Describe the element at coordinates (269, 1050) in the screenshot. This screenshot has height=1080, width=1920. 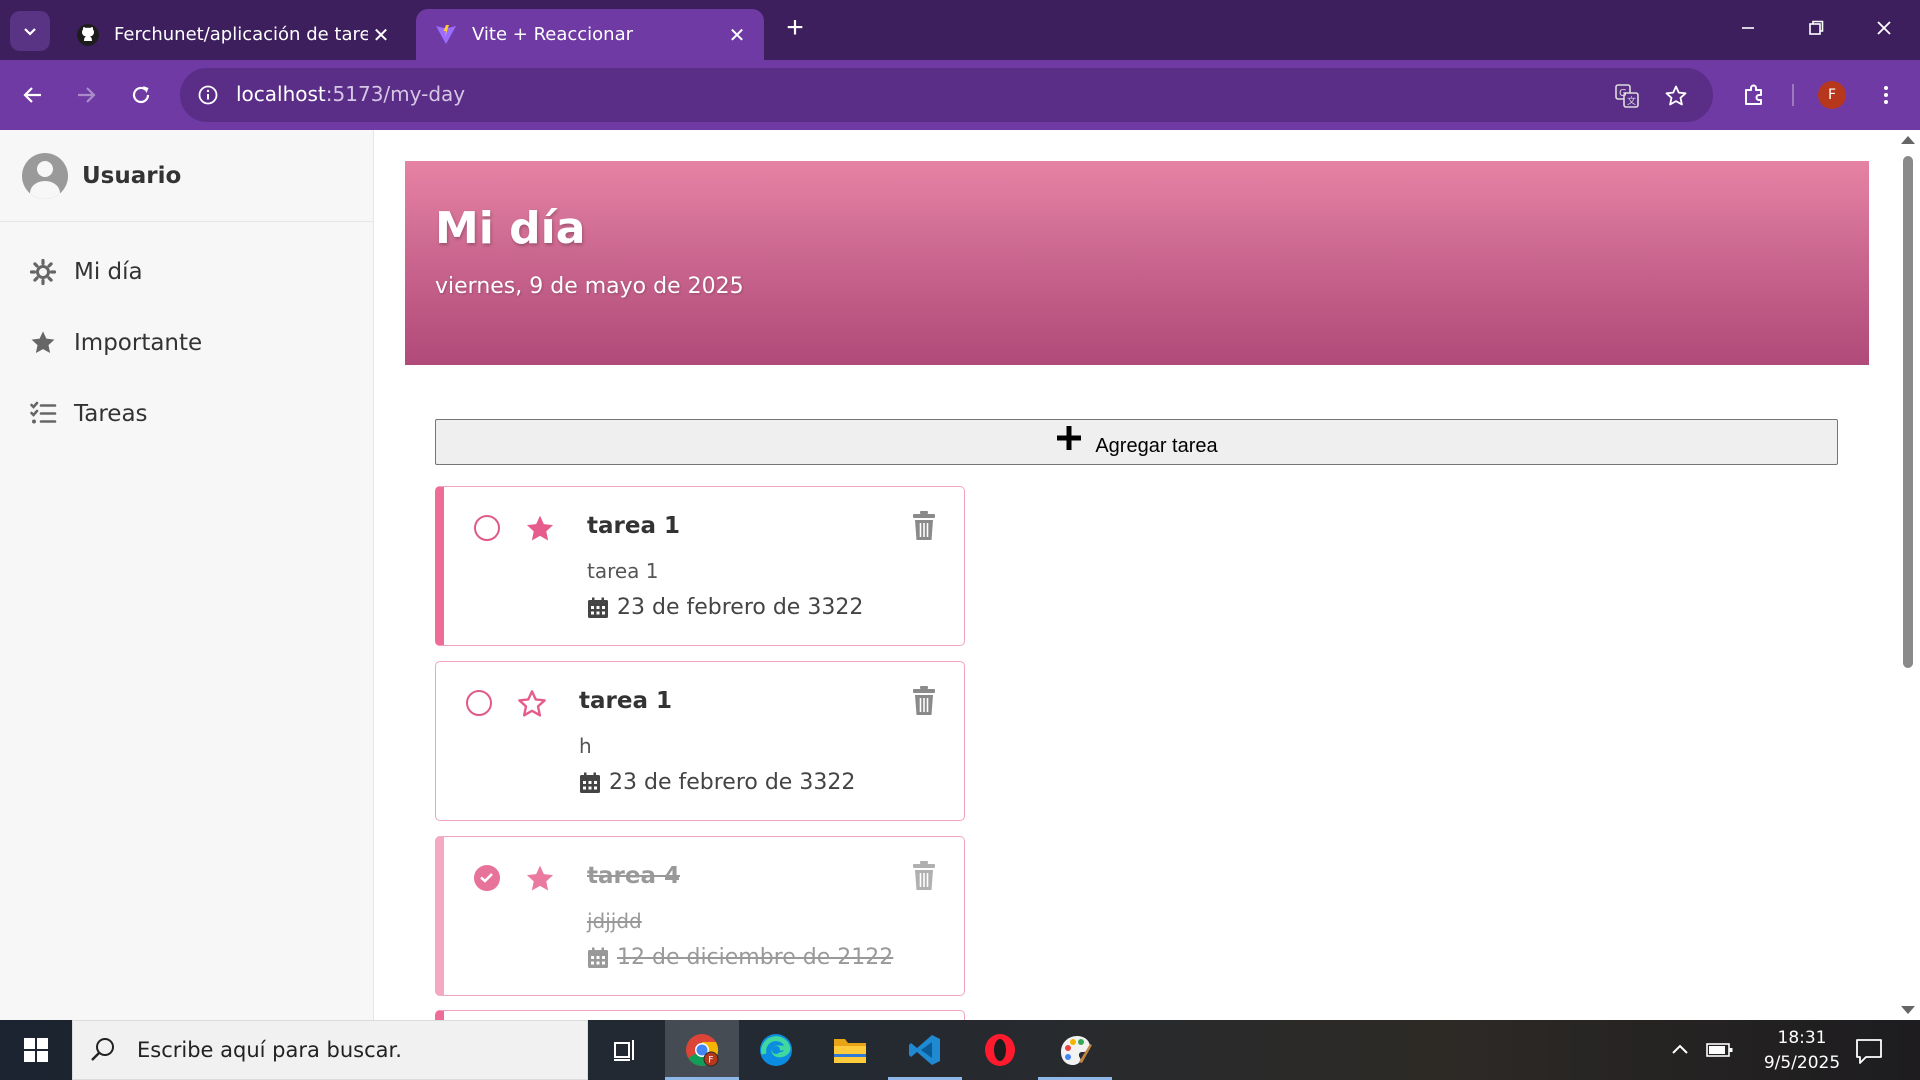
I see `search-placeholder: Escribe aquí para buscar.` at that location.